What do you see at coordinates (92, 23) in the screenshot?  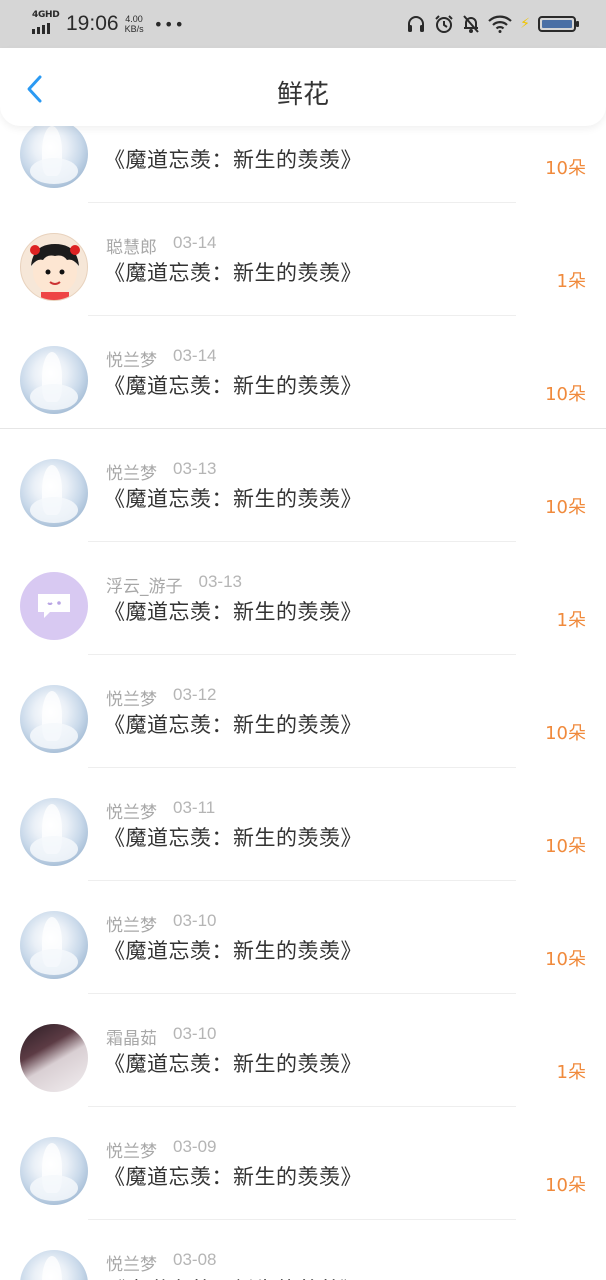 I see `clock: 19:06` at bounding box center [92, 23].